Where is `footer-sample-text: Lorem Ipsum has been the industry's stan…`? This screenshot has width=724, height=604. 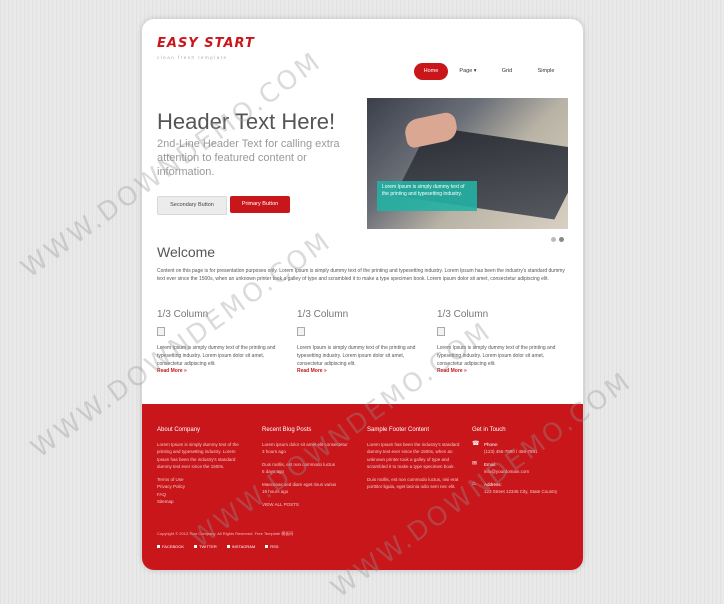 footer-sample-text: Lorem Ipsum has been the industry's stan… is located at coordinates (413, 455).